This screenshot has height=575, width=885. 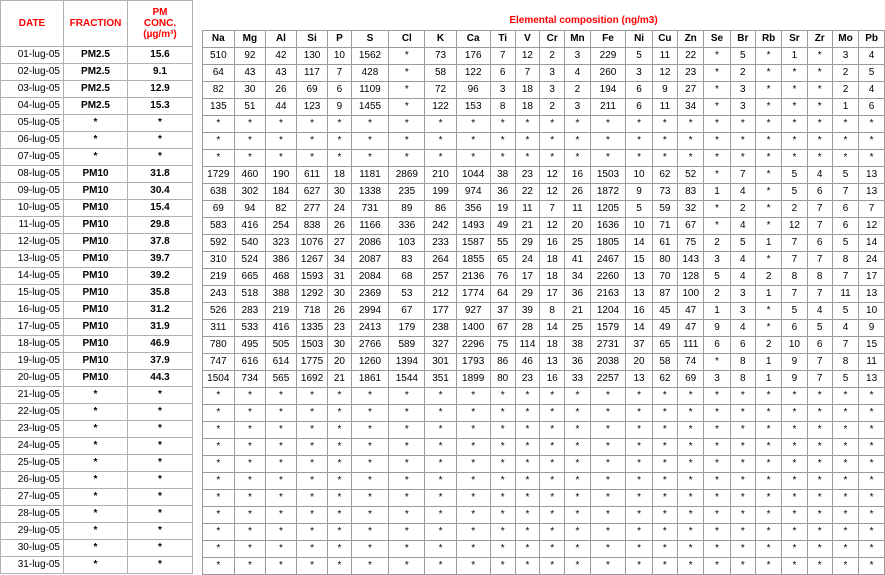 What do you see at coordinates (768, 106) in the screenshot?
I see `value-cell-rb: *` at bounding box center [768, 106].